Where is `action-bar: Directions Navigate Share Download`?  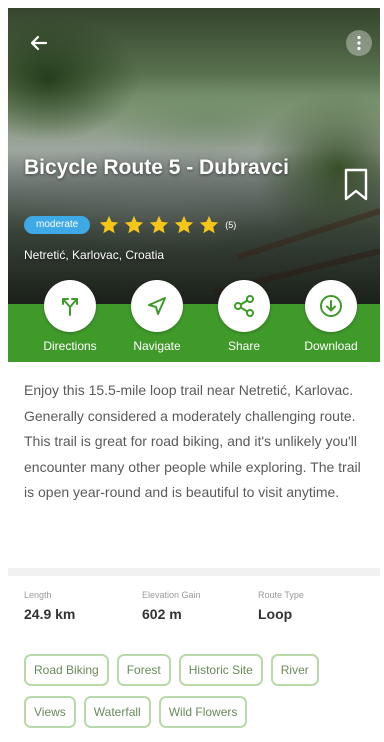
action-bar: Directions Navigate Share Download is located at coordinates (194, 321).